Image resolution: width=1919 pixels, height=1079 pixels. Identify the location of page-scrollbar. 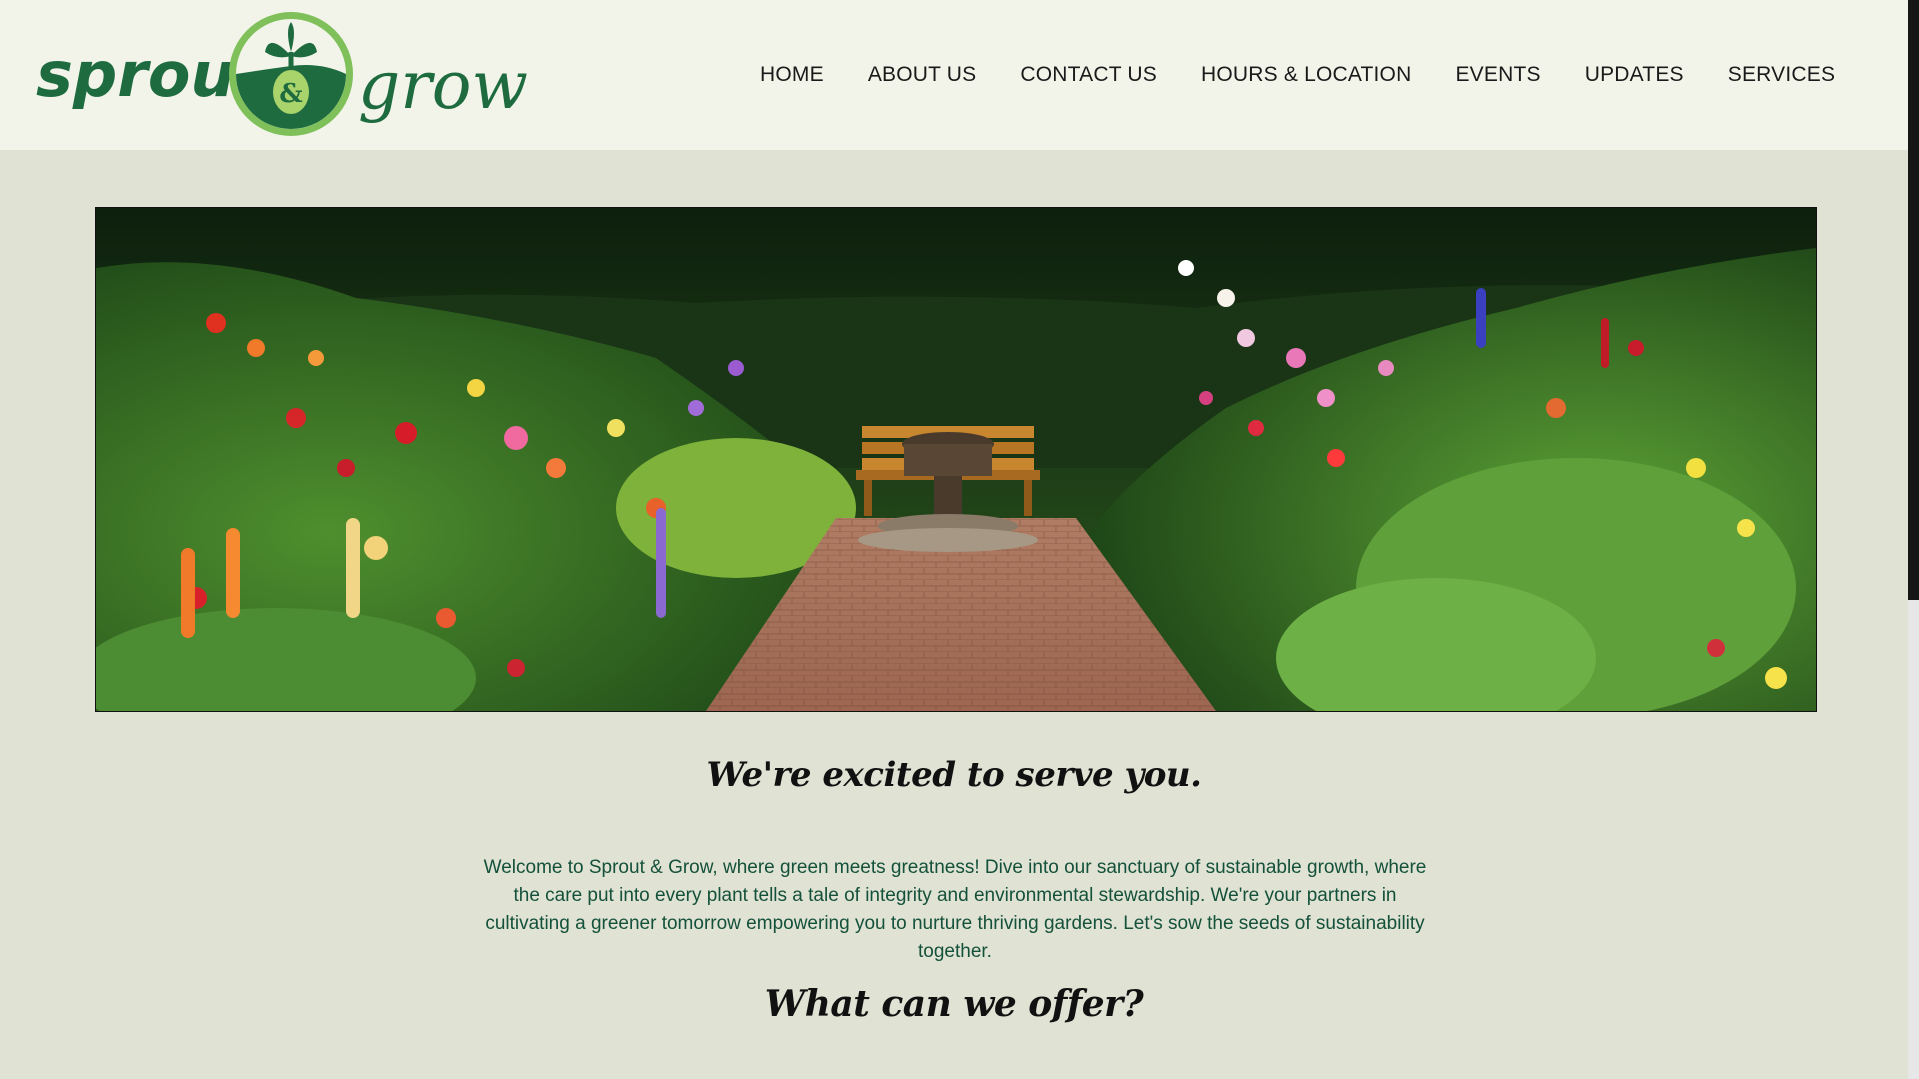
(1913, 539).